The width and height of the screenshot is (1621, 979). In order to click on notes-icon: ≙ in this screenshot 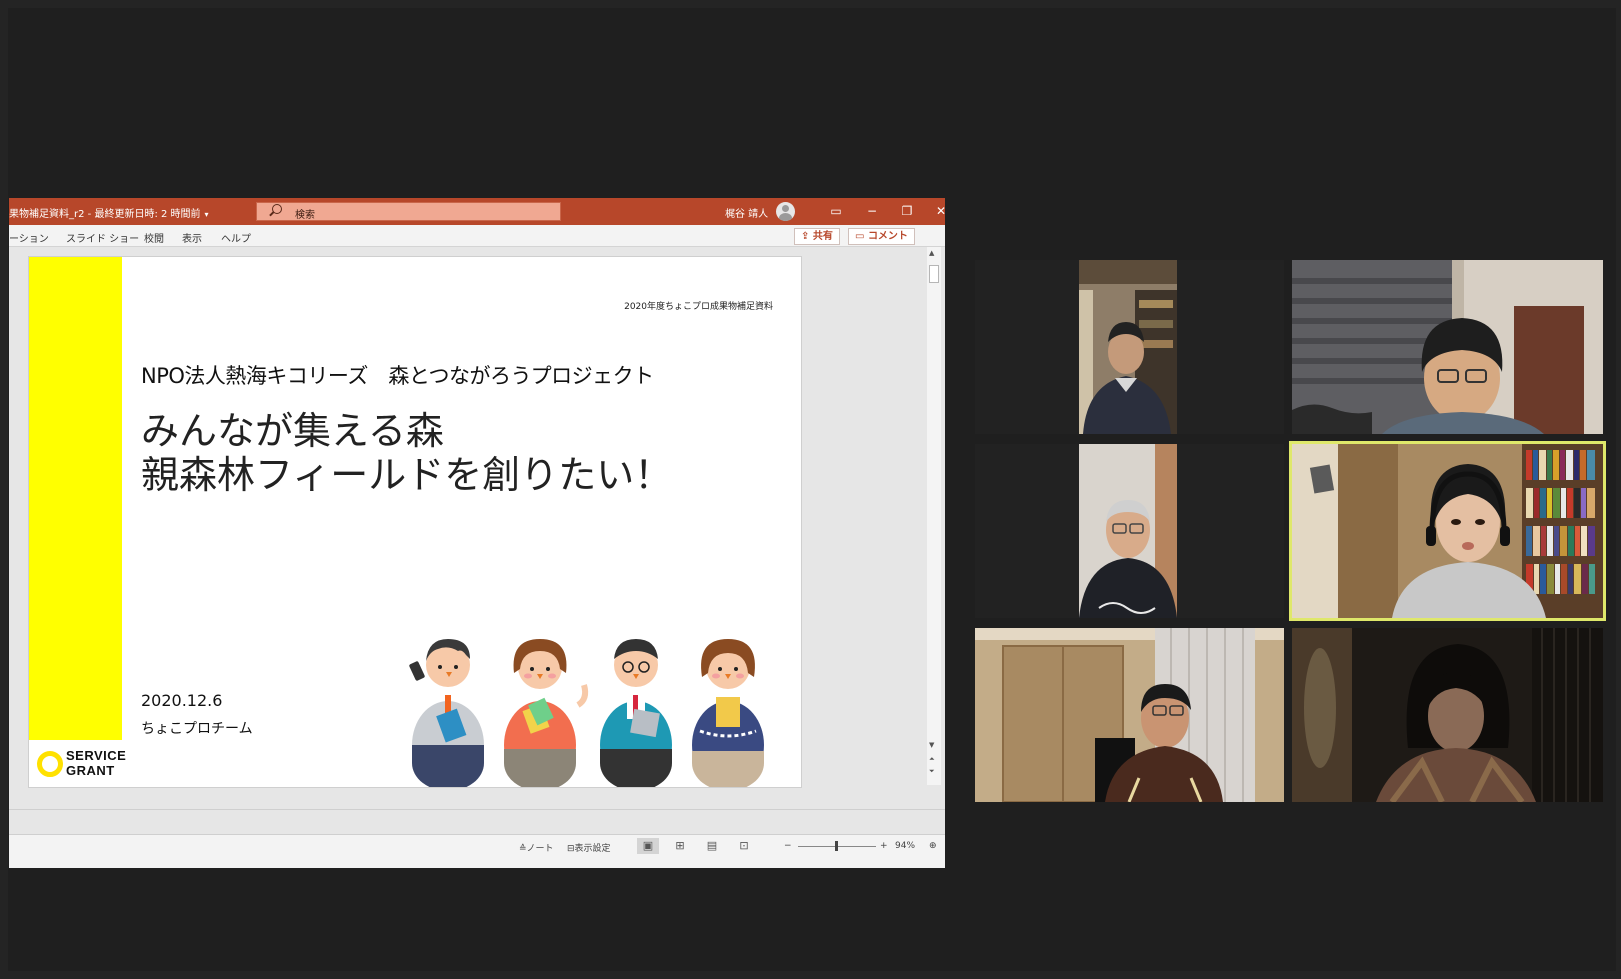, I will do `click(523, 849)`.